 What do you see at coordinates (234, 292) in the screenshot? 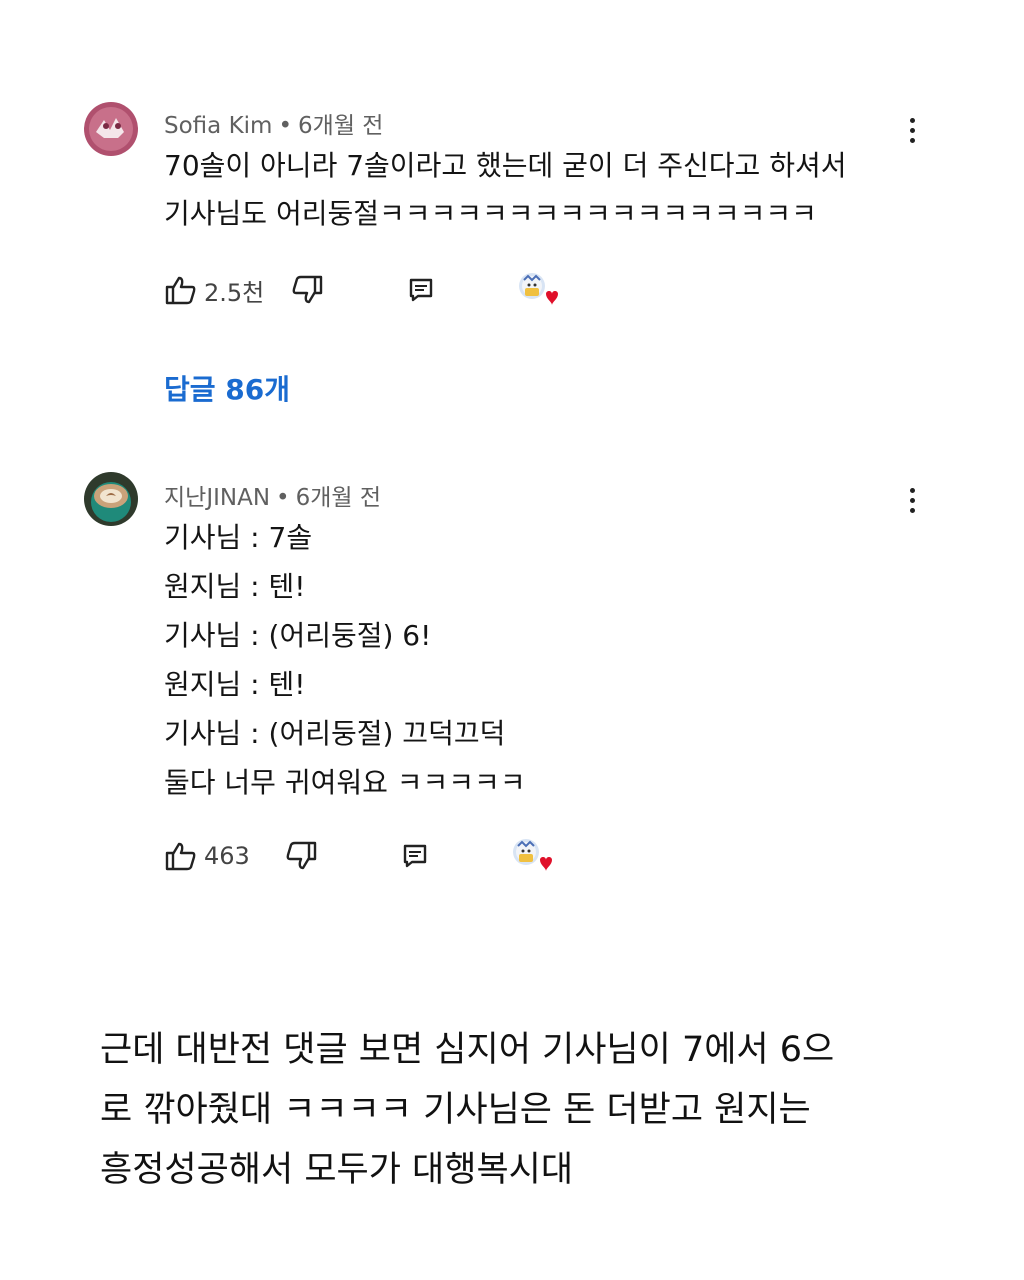
I see `like-count: 2.5천` at bounding box center [234, 292].